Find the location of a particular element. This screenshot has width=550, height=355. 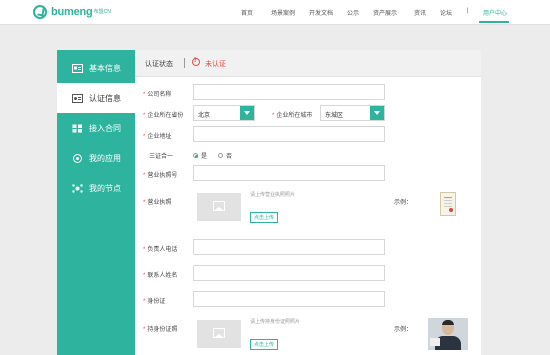

contact-name-input is located at coordinates (289, 273).